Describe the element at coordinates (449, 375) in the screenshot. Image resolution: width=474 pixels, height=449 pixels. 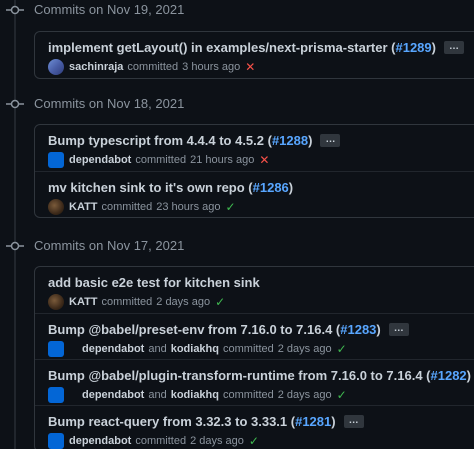
I see `pr-link: #1282` at that location.